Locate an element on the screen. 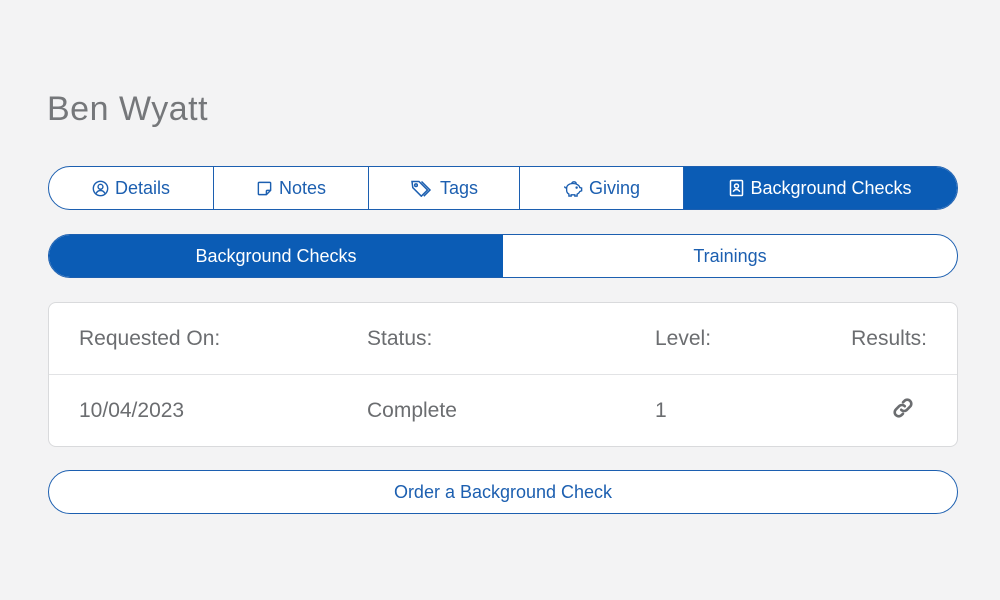  user-circle-icon is located at coordinates (100, 188).